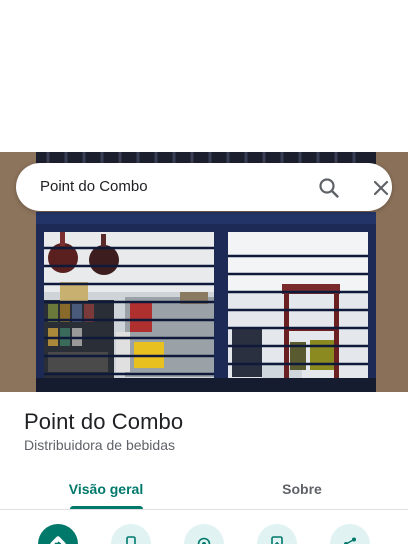 Image resolution: width=408 pixels, height=544 pixels. I want to click on location-icon, so click(204, 540).